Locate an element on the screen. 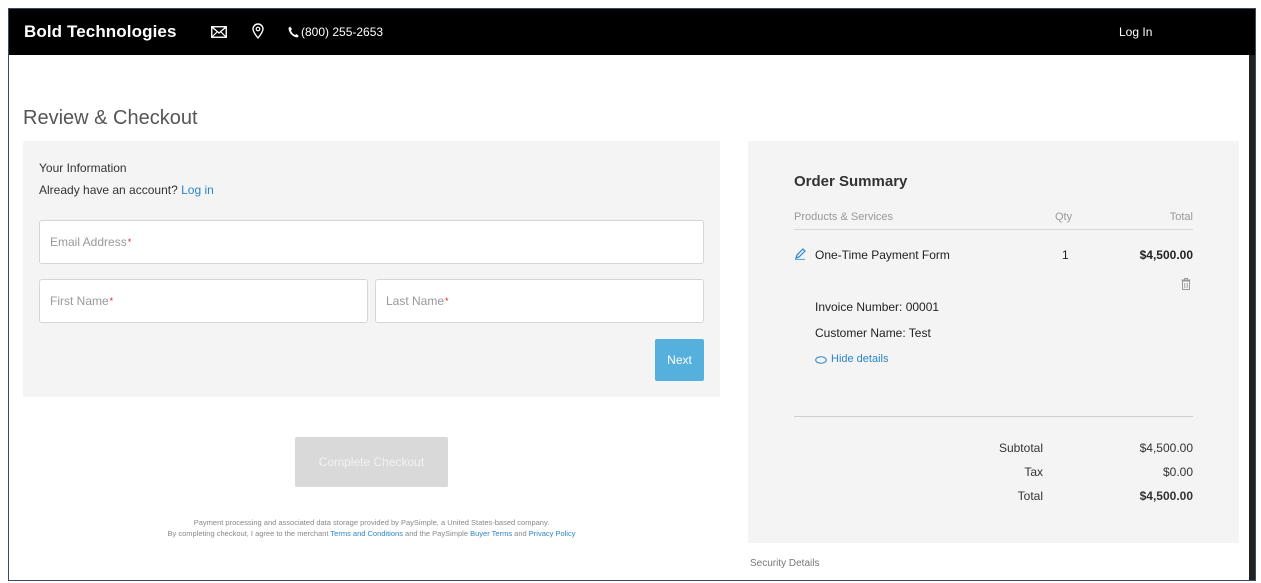 This screenshot has height=583, width=1261. buyer-terms-link: Buyer Terms is located at coordinates (491, 533).